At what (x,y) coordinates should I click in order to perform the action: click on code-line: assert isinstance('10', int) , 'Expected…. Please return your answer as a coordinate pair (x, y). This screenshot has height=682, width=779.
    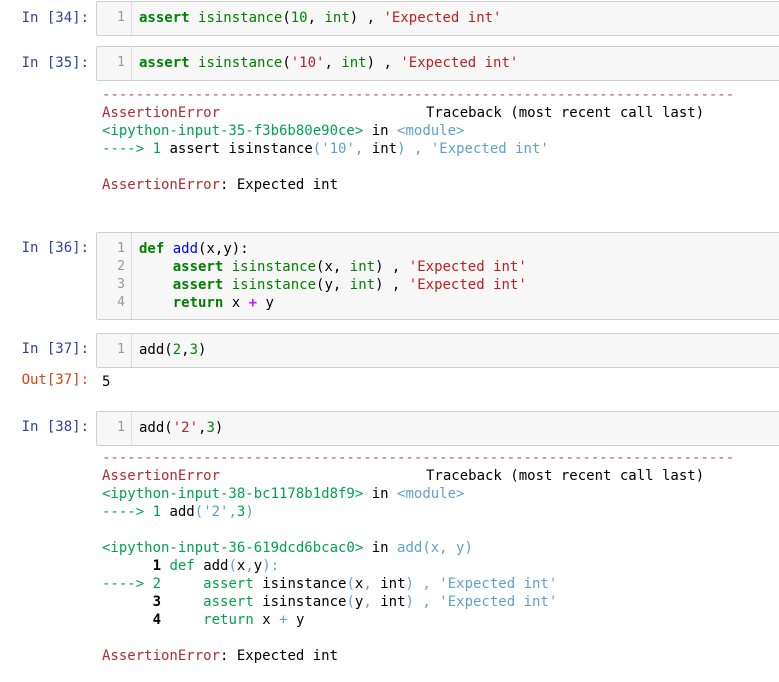
    Looking at the image, I should click on (329, 63).